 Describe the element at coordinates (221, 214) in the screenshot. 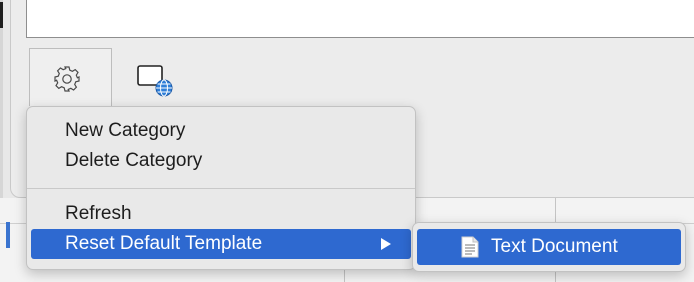

I see `menu-item-refresh: Refresh` at that location.